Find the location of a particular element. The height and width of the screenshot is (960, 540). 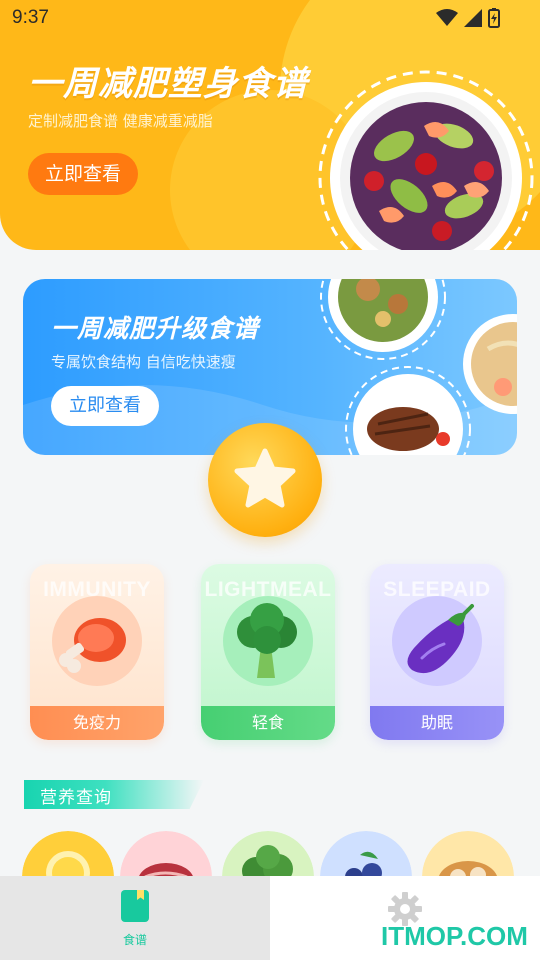

recipe-book-icon is located at coordinates (135, 906).